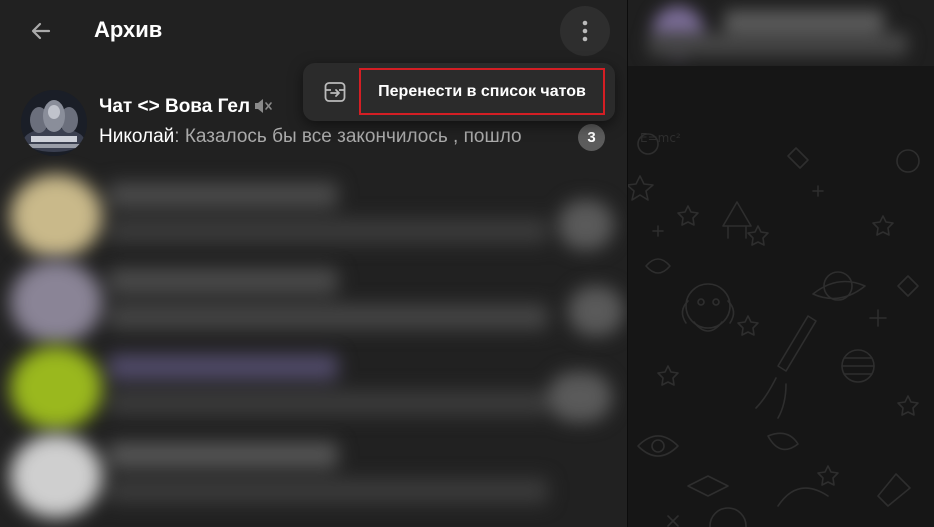 The width and height of the screenshot is (934, 527). I want to click on chat-avatar, so click(54, 123).